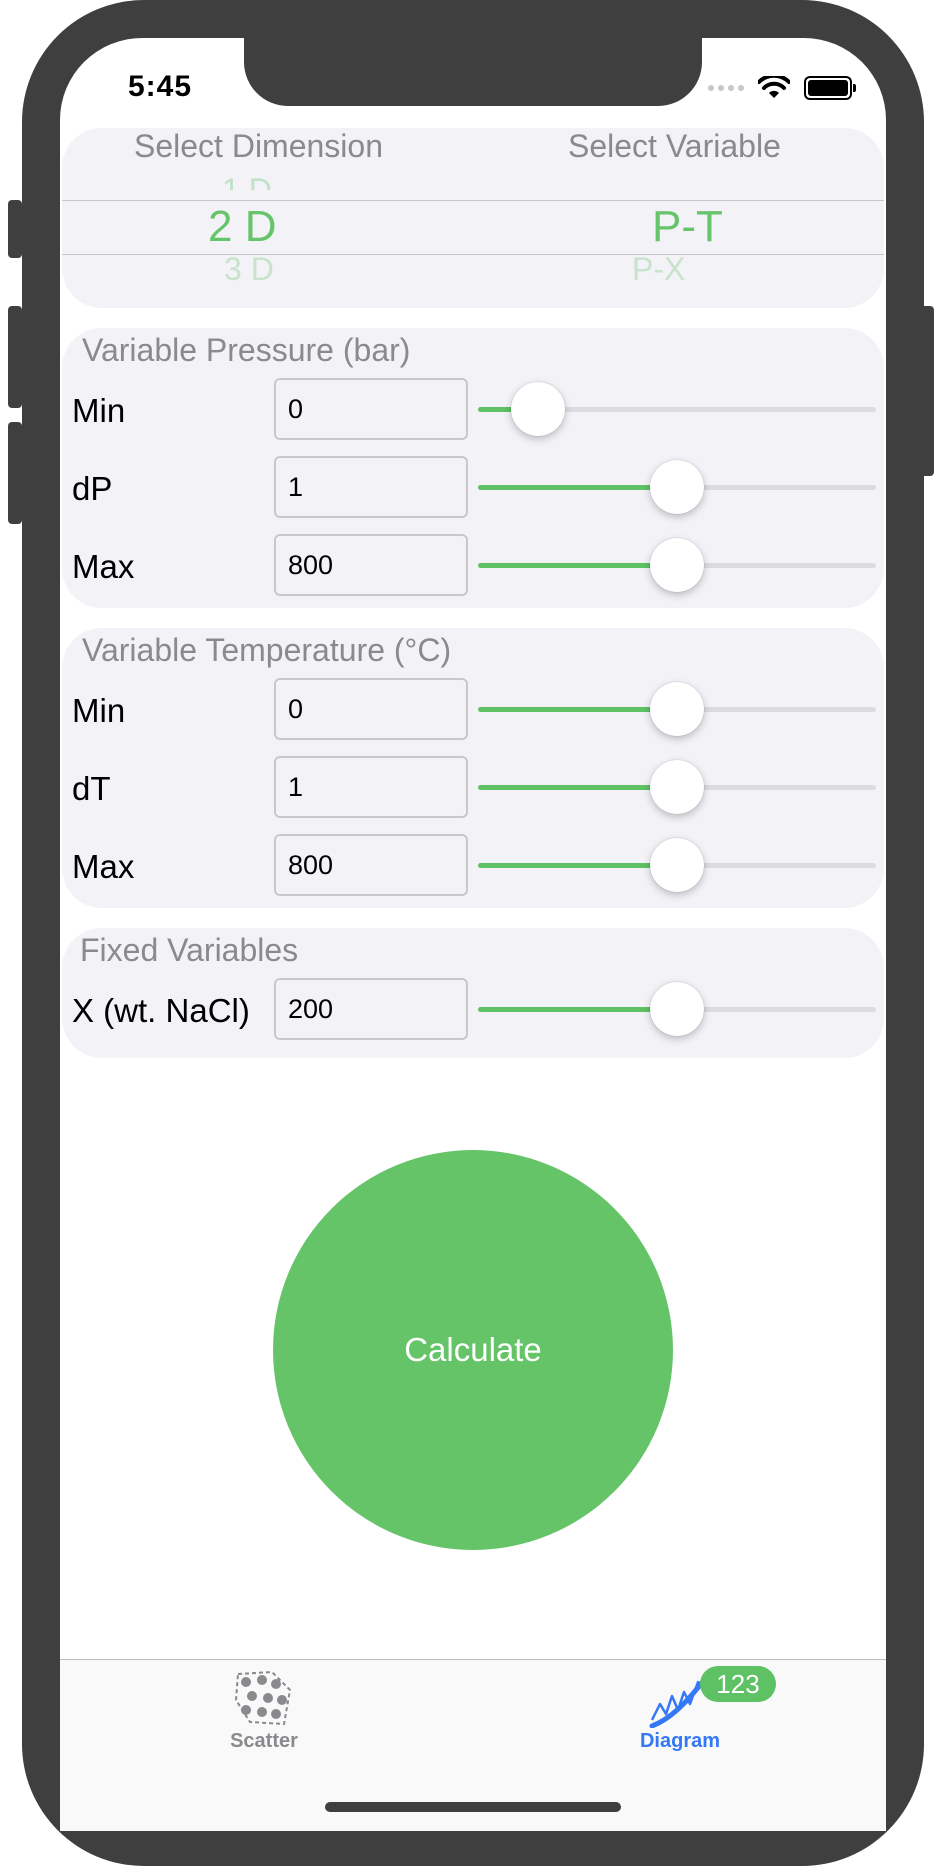  I want to click on fixed-variables-title: Fixed Variables, so click(189, 950).